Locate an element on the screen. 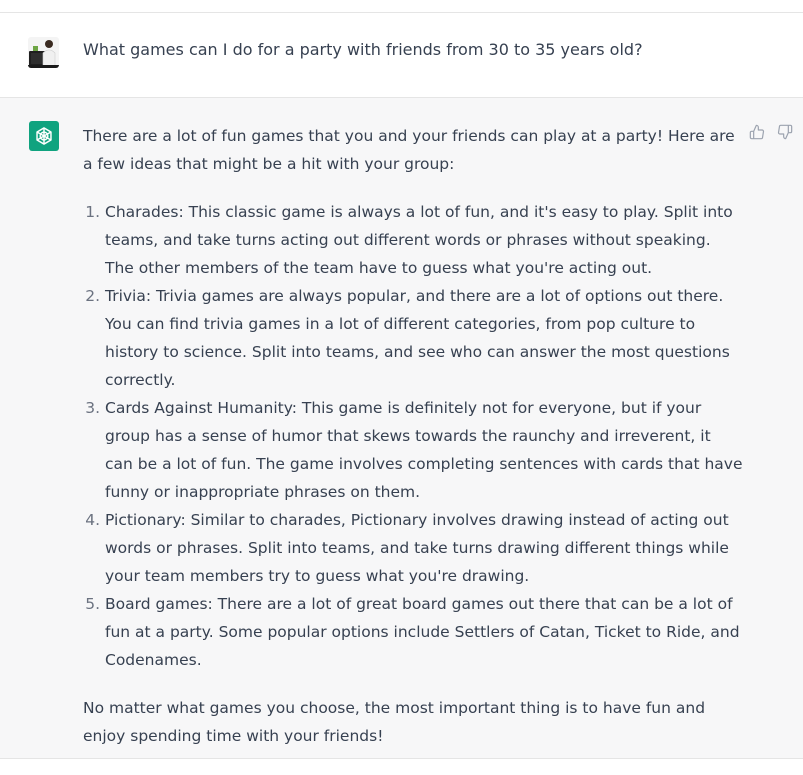  thumbs-up-button is located at coordinates (757, 132).